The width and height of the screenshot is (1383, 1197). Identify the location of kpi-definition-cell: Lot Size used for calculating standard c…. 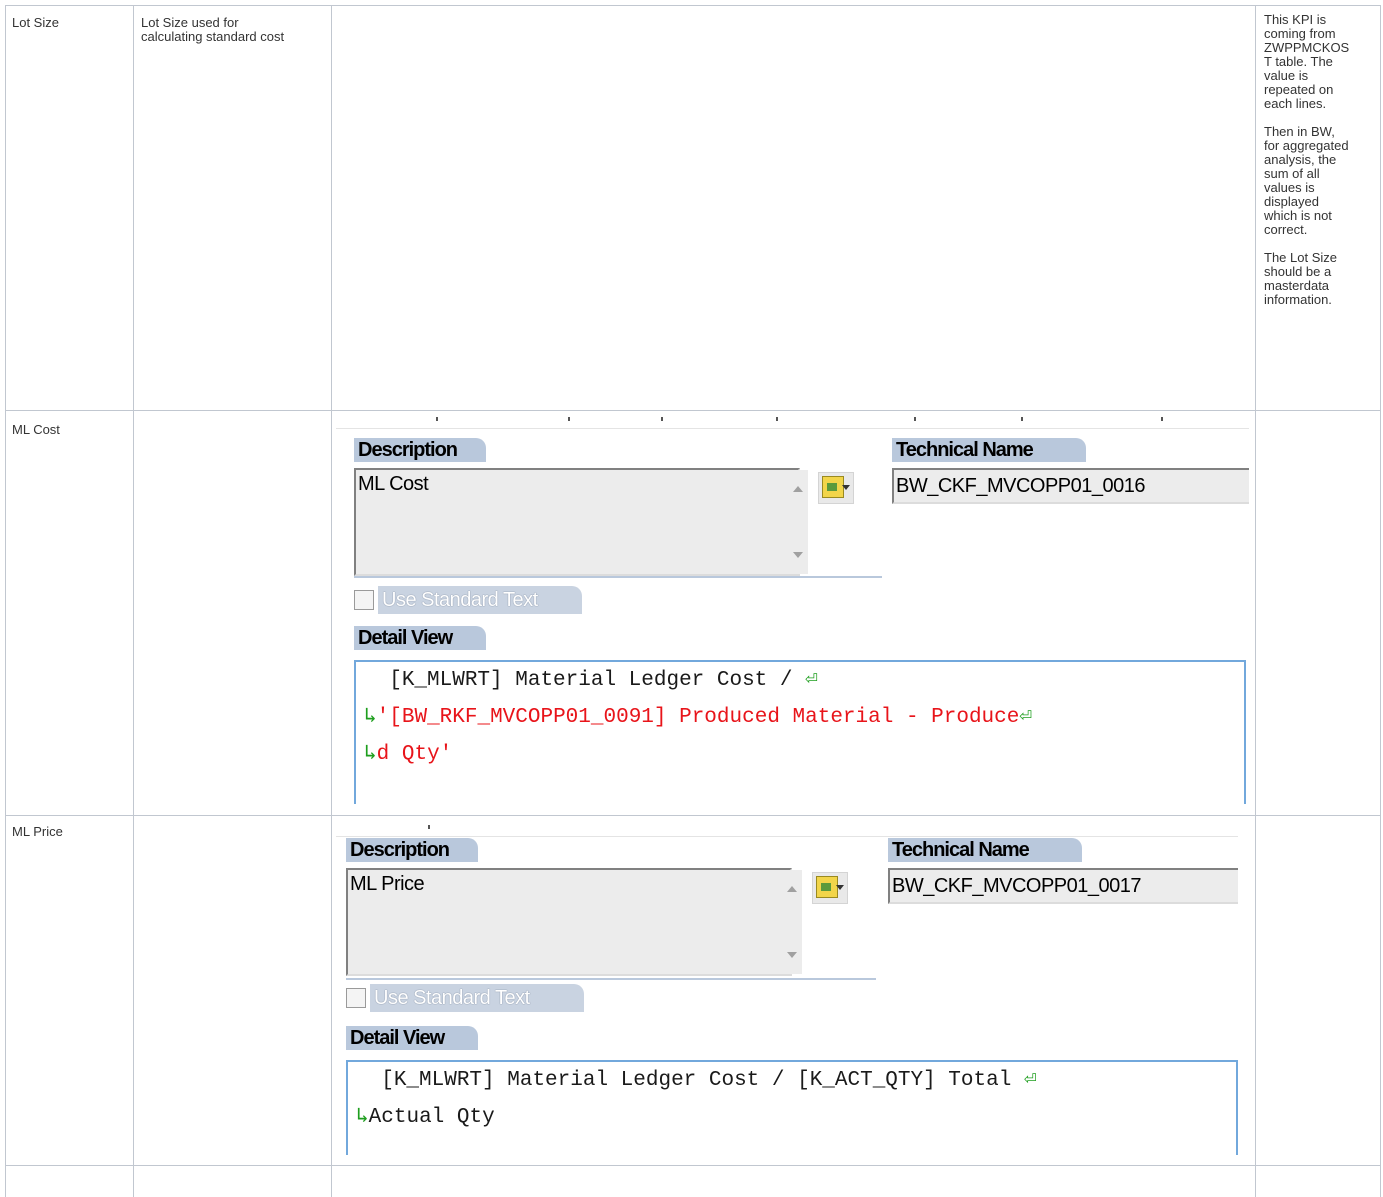
(213, 29).